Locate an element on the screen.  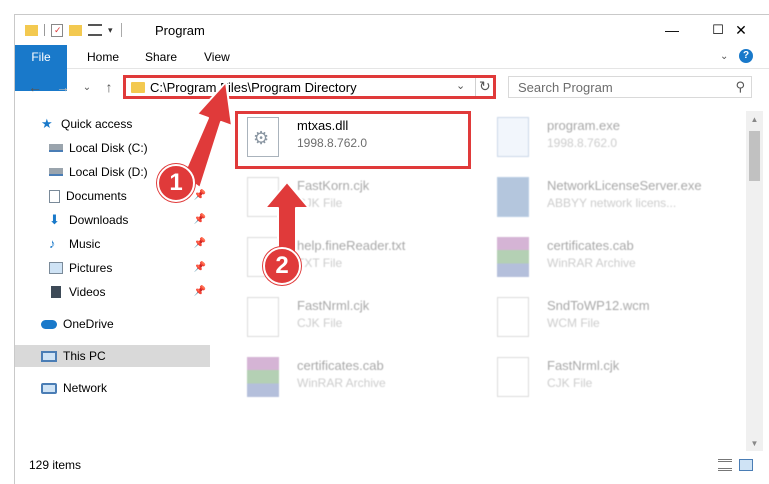
file-tile-certificates-cab: certificates.cab WinRAR Archive is located at coordinates (605, 258).